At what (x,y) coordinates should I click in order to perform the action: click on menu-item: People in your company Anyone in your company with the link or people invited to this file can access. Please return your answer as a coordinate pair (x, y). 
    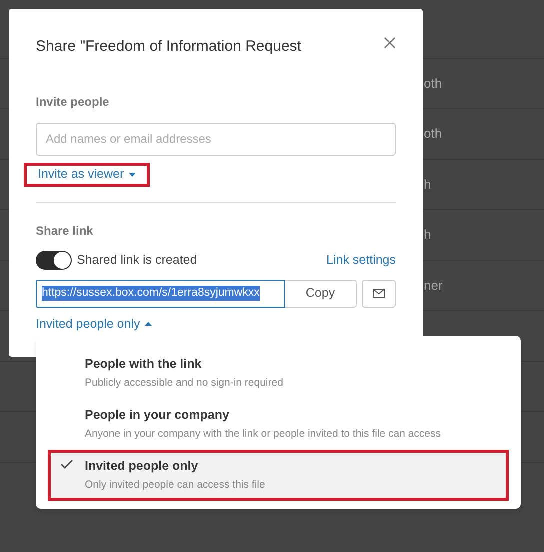
    Looking at the image, I should click on (278, 424).